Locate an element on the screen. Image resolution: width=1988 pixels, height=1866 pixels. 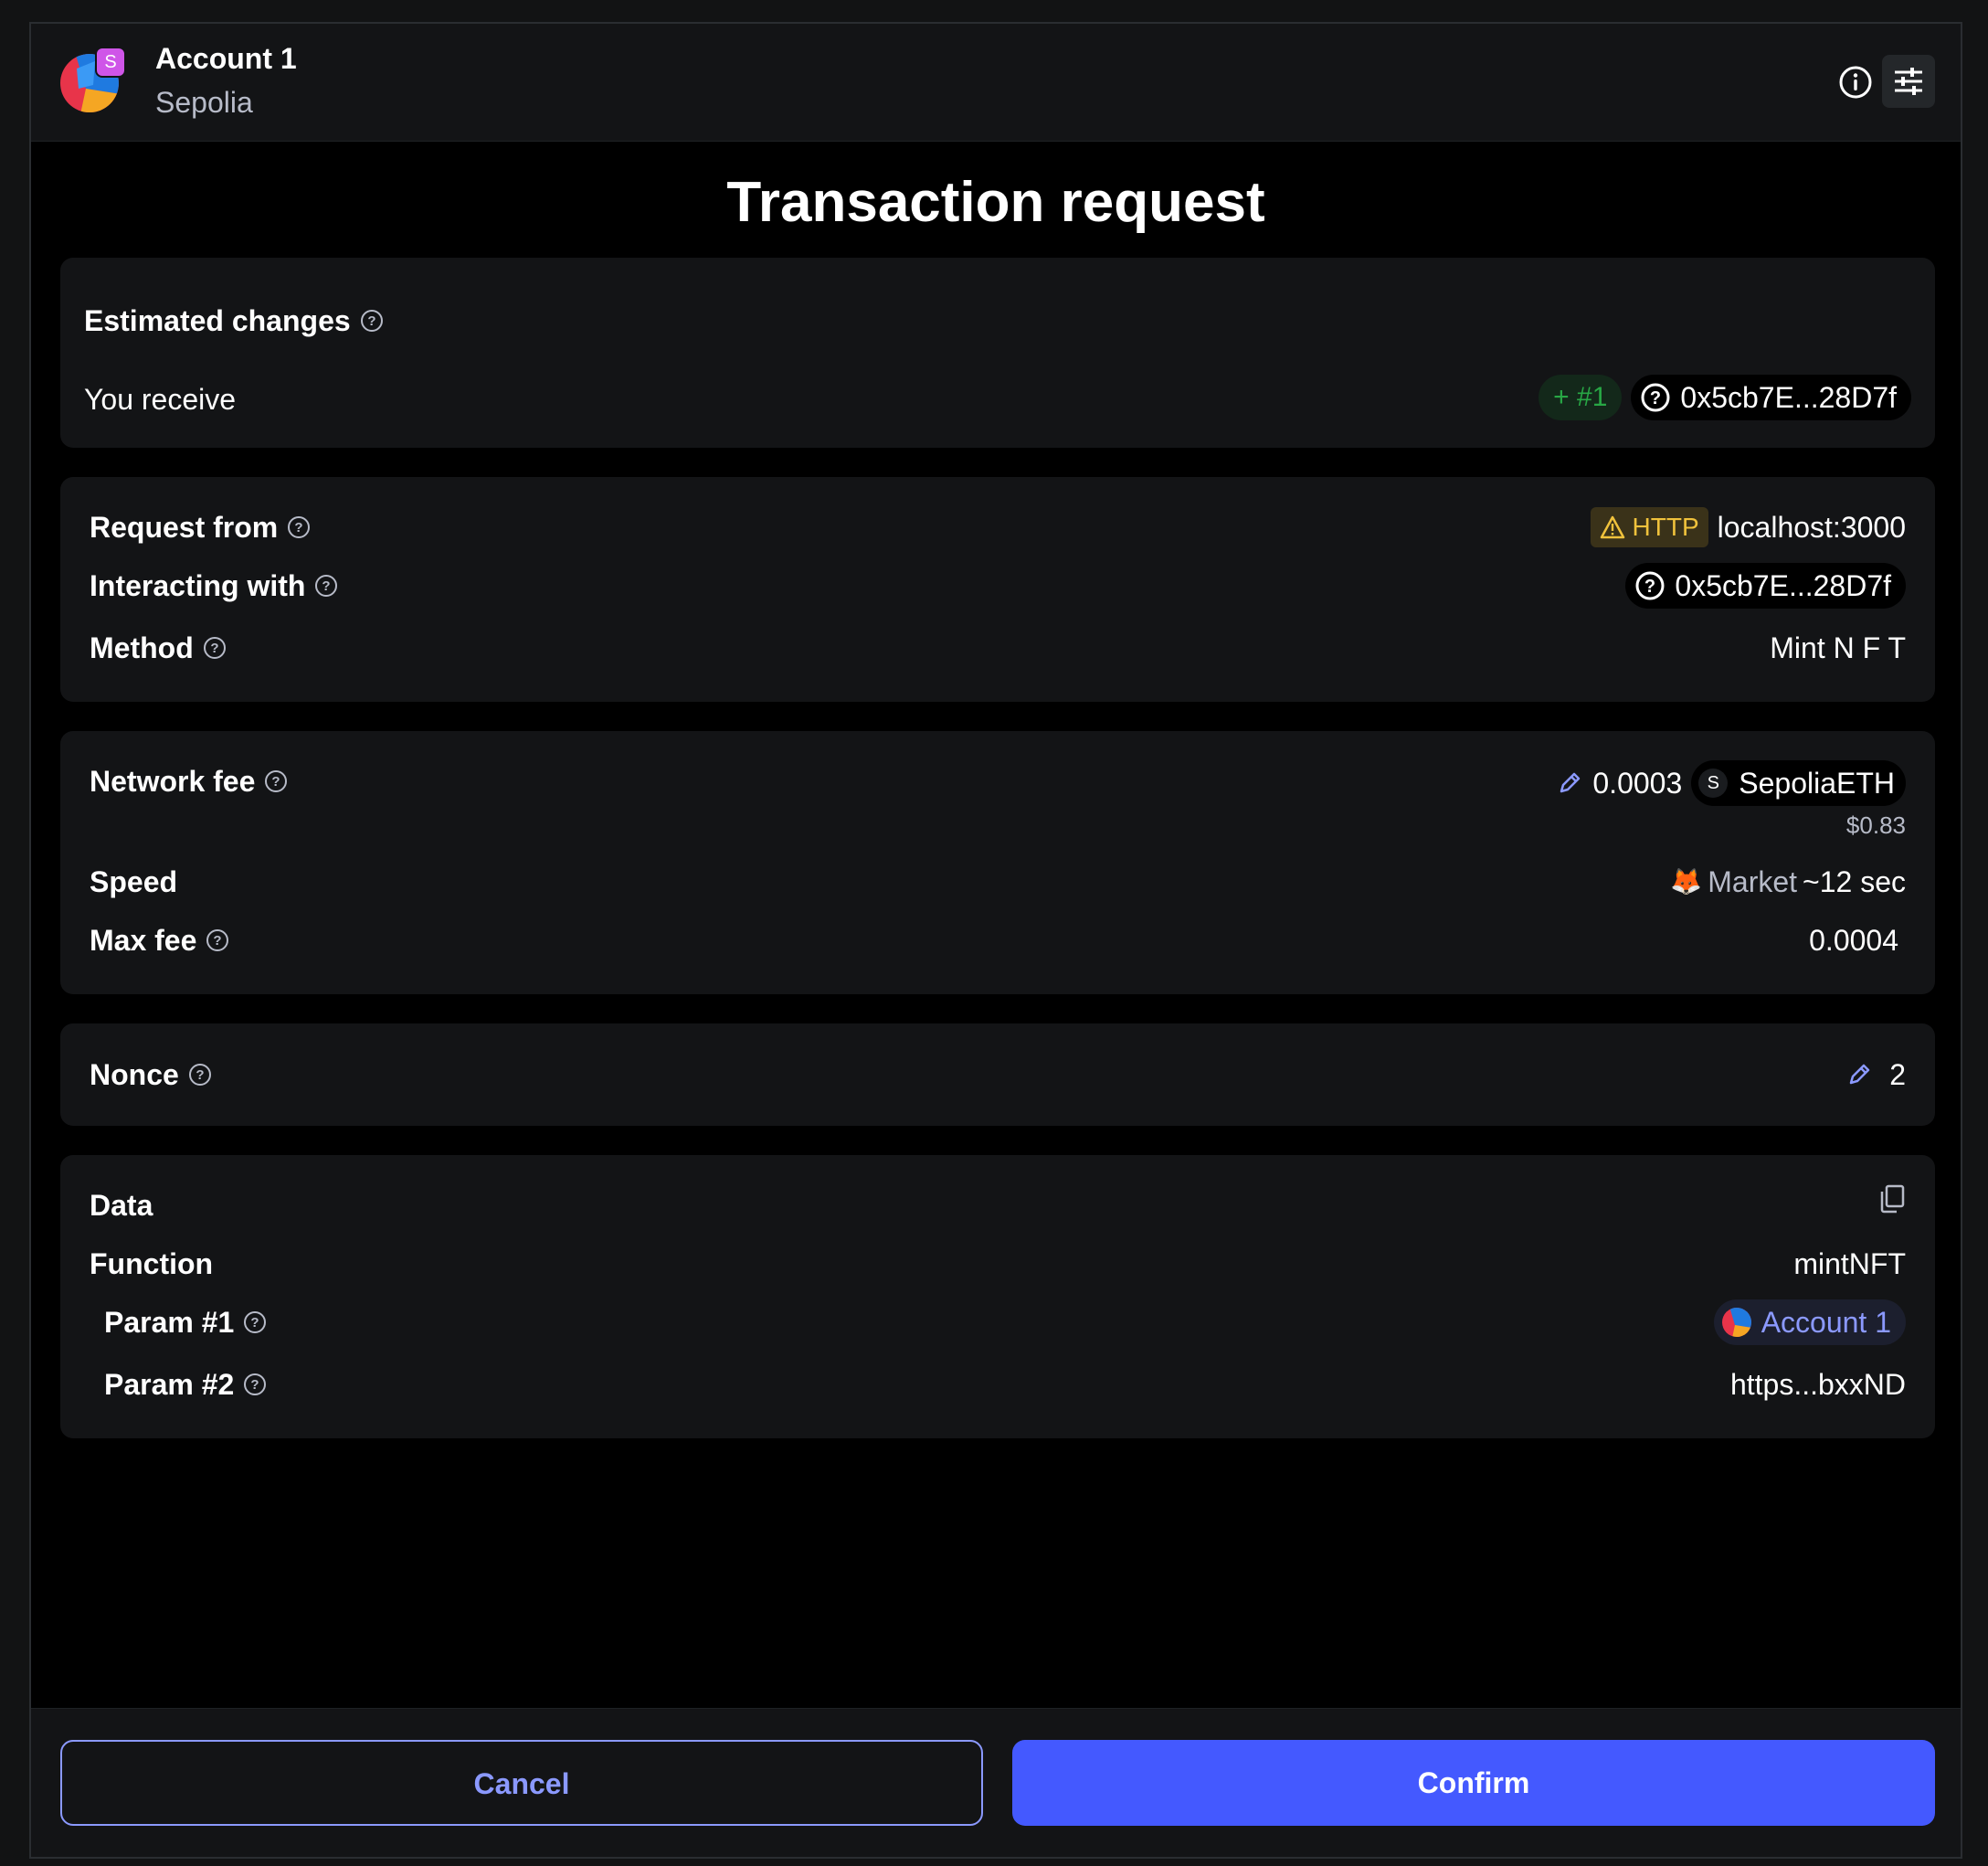
fiat-fee-value: $0.83 is located at coordinates (1876, 825).